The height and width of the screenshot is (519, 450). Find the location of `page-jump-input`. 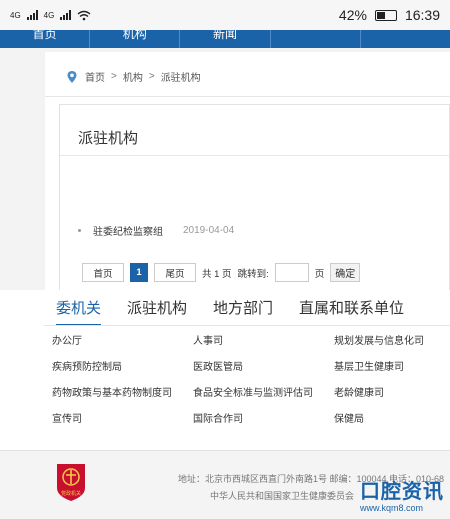

page-jump-input is located at coordinates (291, 272).